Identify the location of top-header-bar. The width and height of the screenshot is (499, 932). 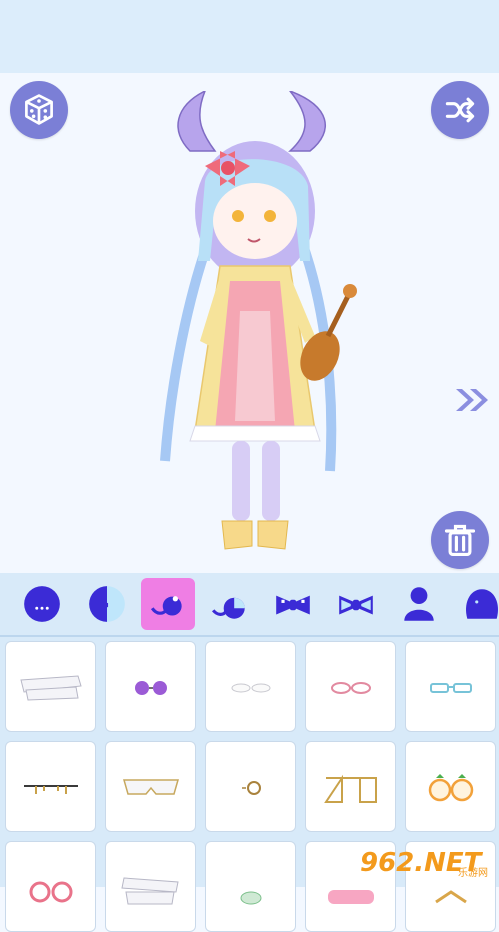
(249, 36).